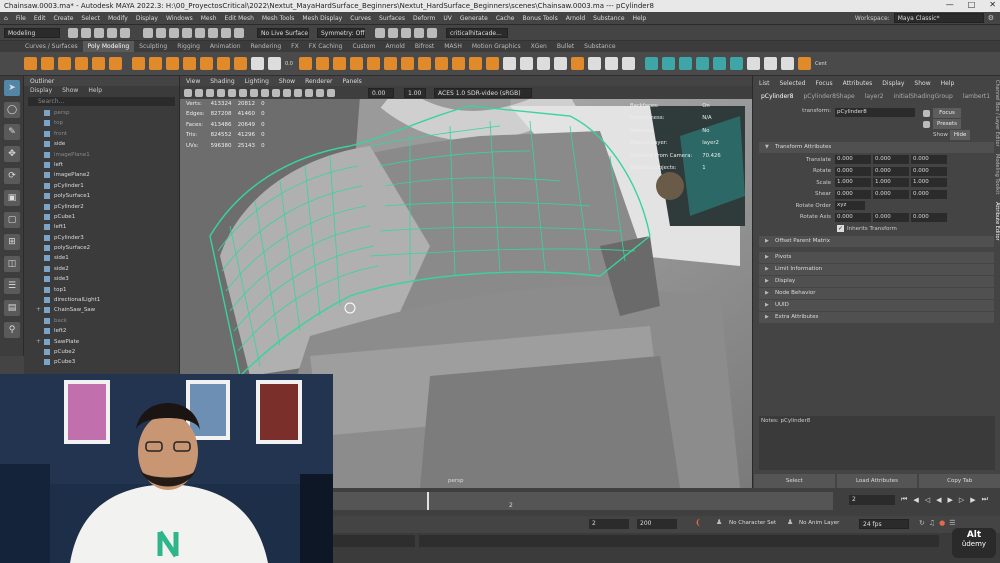 The width and height of the screenshot is (1000, 563). Describe the element at coordinates (101, 113) in the screenshot. I see `outliner-item: persp` at that location.